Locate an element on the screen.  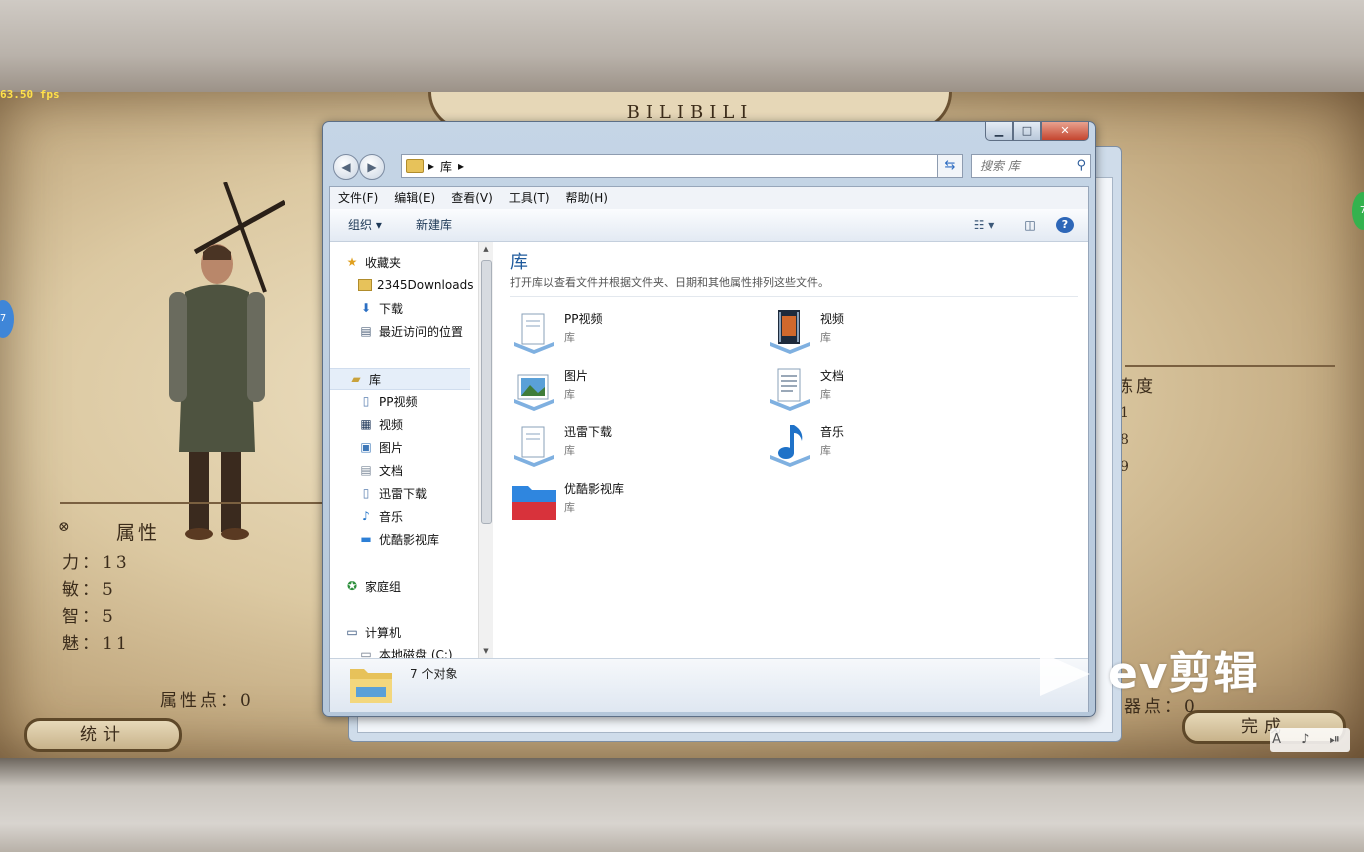
menu-help: 帮助(H) is located at coordinates (587, 198).